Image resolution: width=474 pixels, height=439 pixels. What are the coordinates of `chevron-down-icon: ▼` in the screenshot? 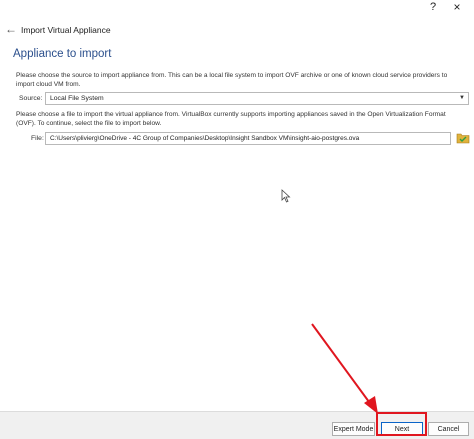 It's located at (462, 98).